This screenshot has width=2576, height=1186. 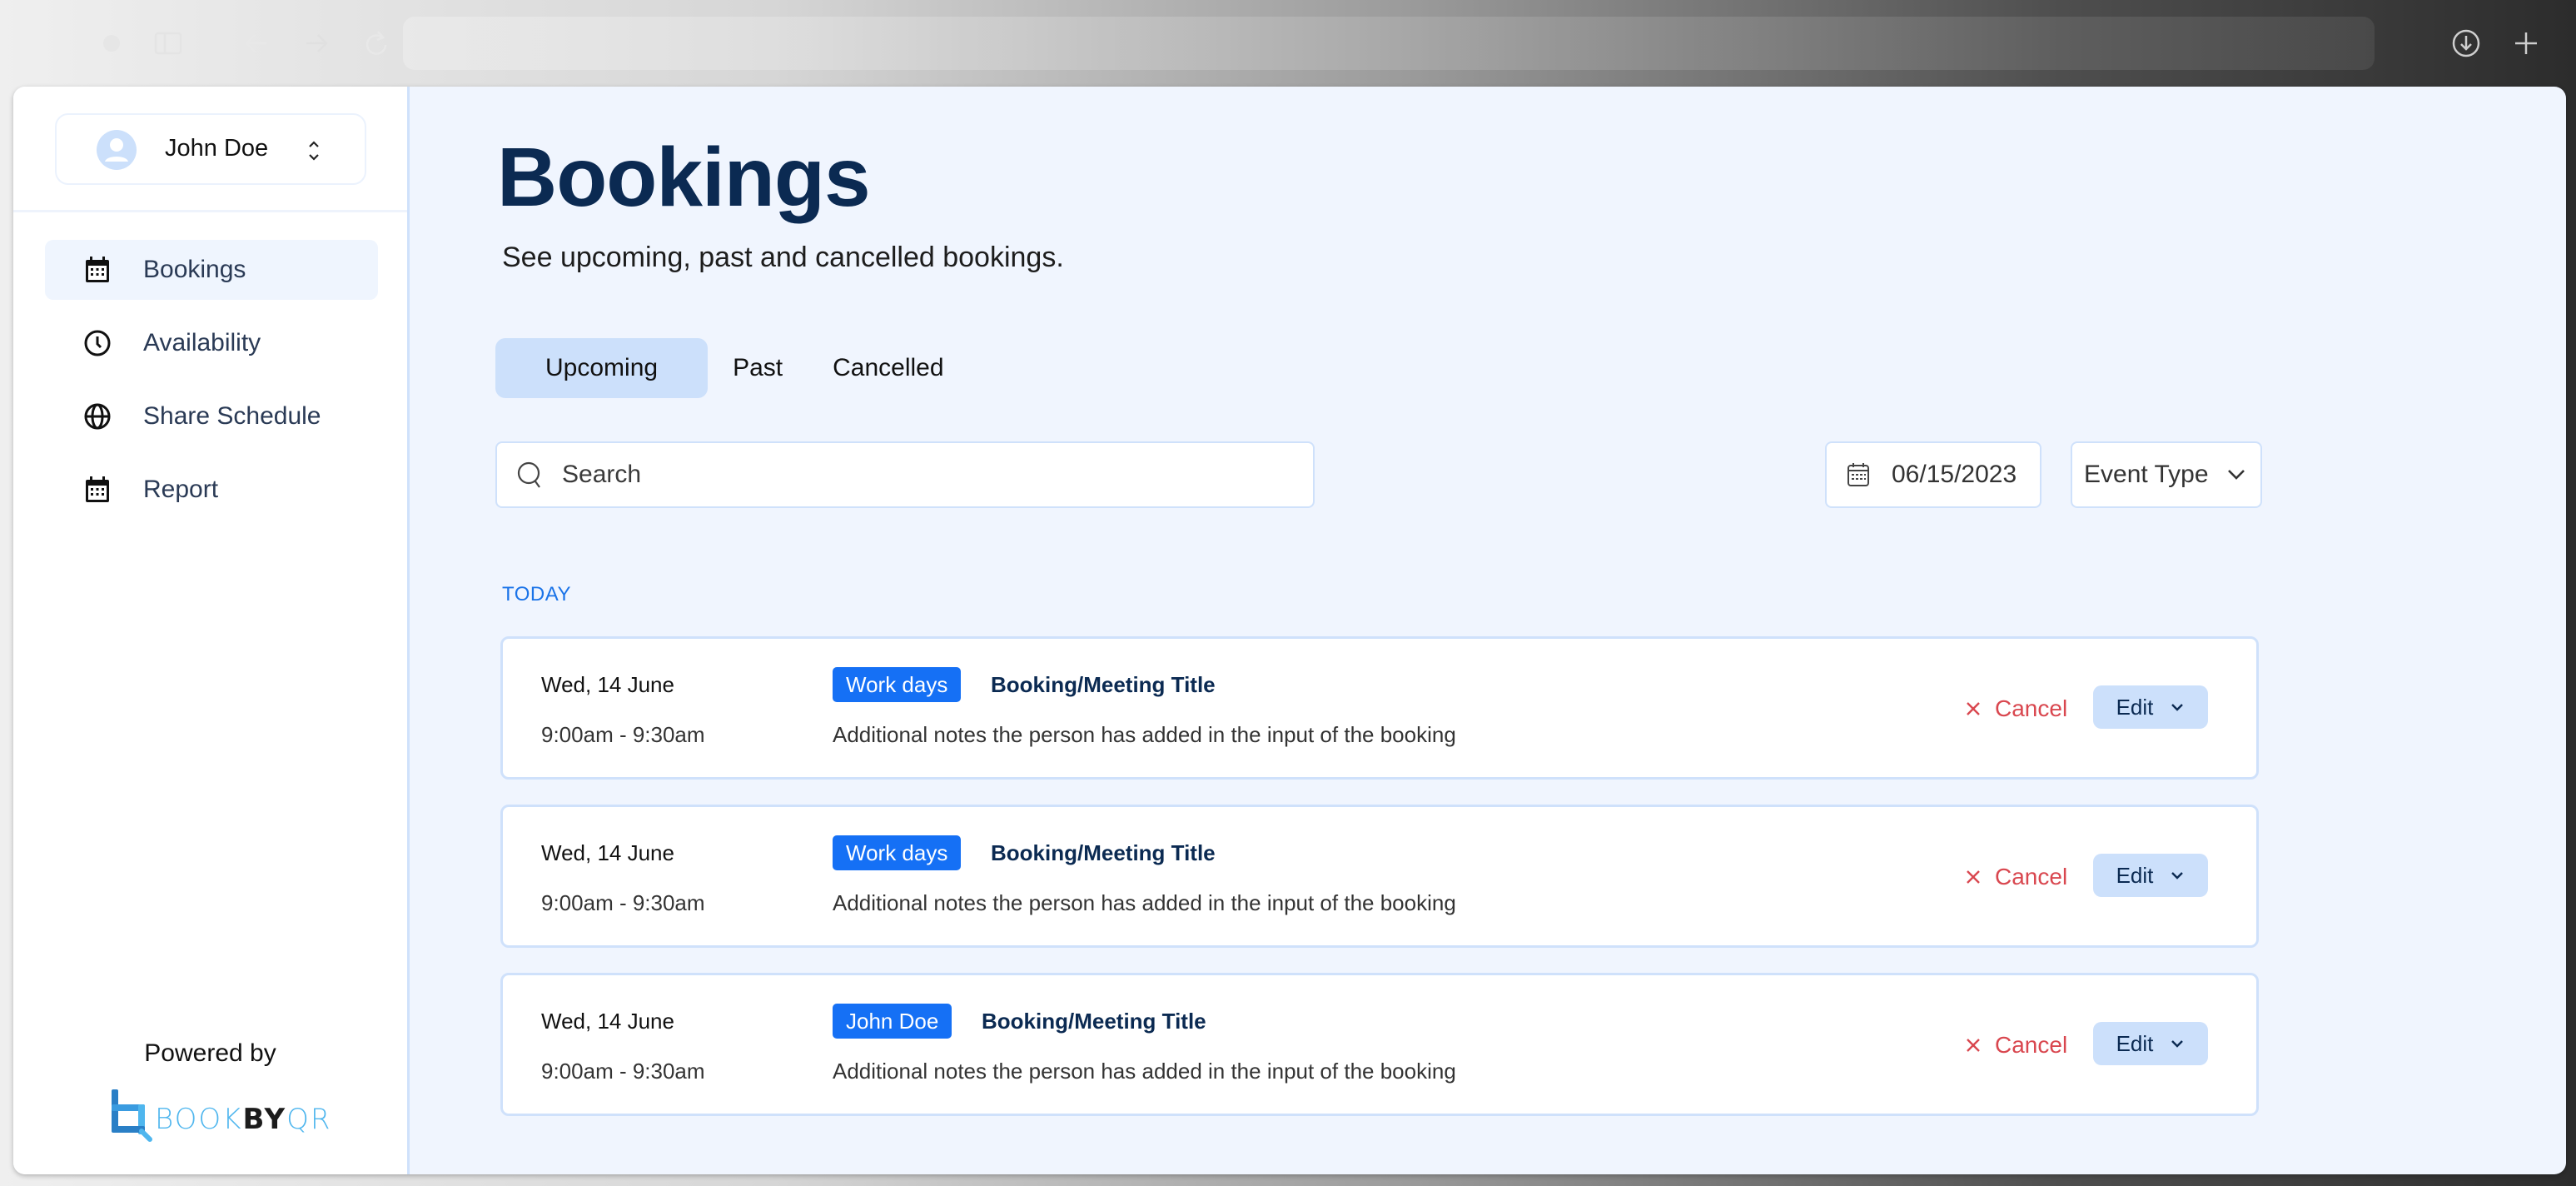 I want to click on download-icon, so click(x=2466, y=43).